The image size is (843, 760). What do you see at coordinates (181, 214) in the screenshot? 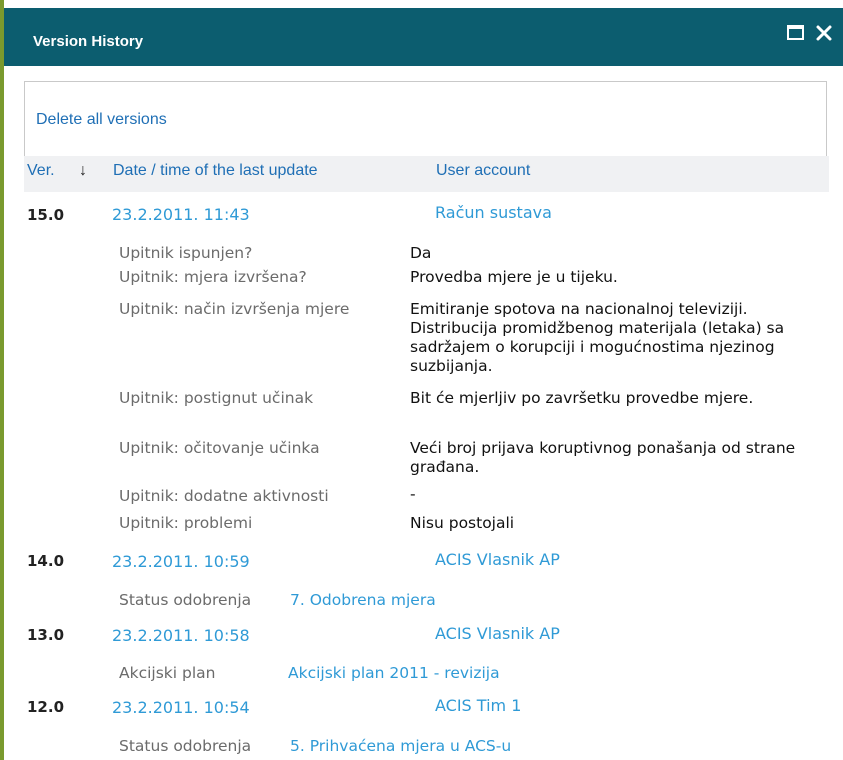
I see `version-date-link: 23.2.2011. 11:43` at bounding box center [181, 214].